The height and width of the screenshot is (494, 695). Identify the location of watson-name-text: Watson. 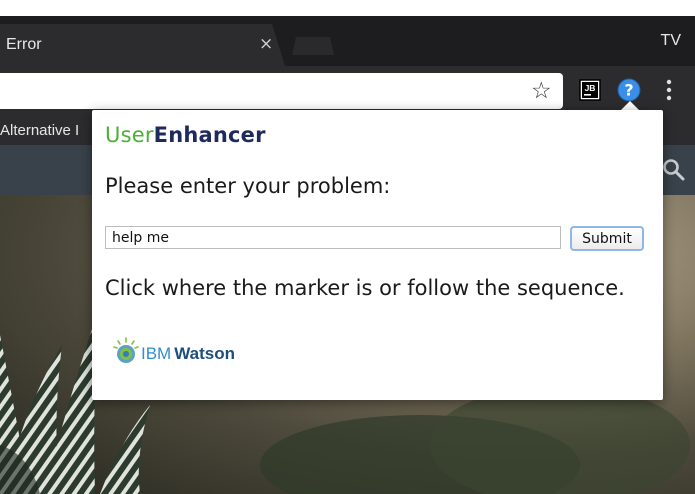
(204, 353).